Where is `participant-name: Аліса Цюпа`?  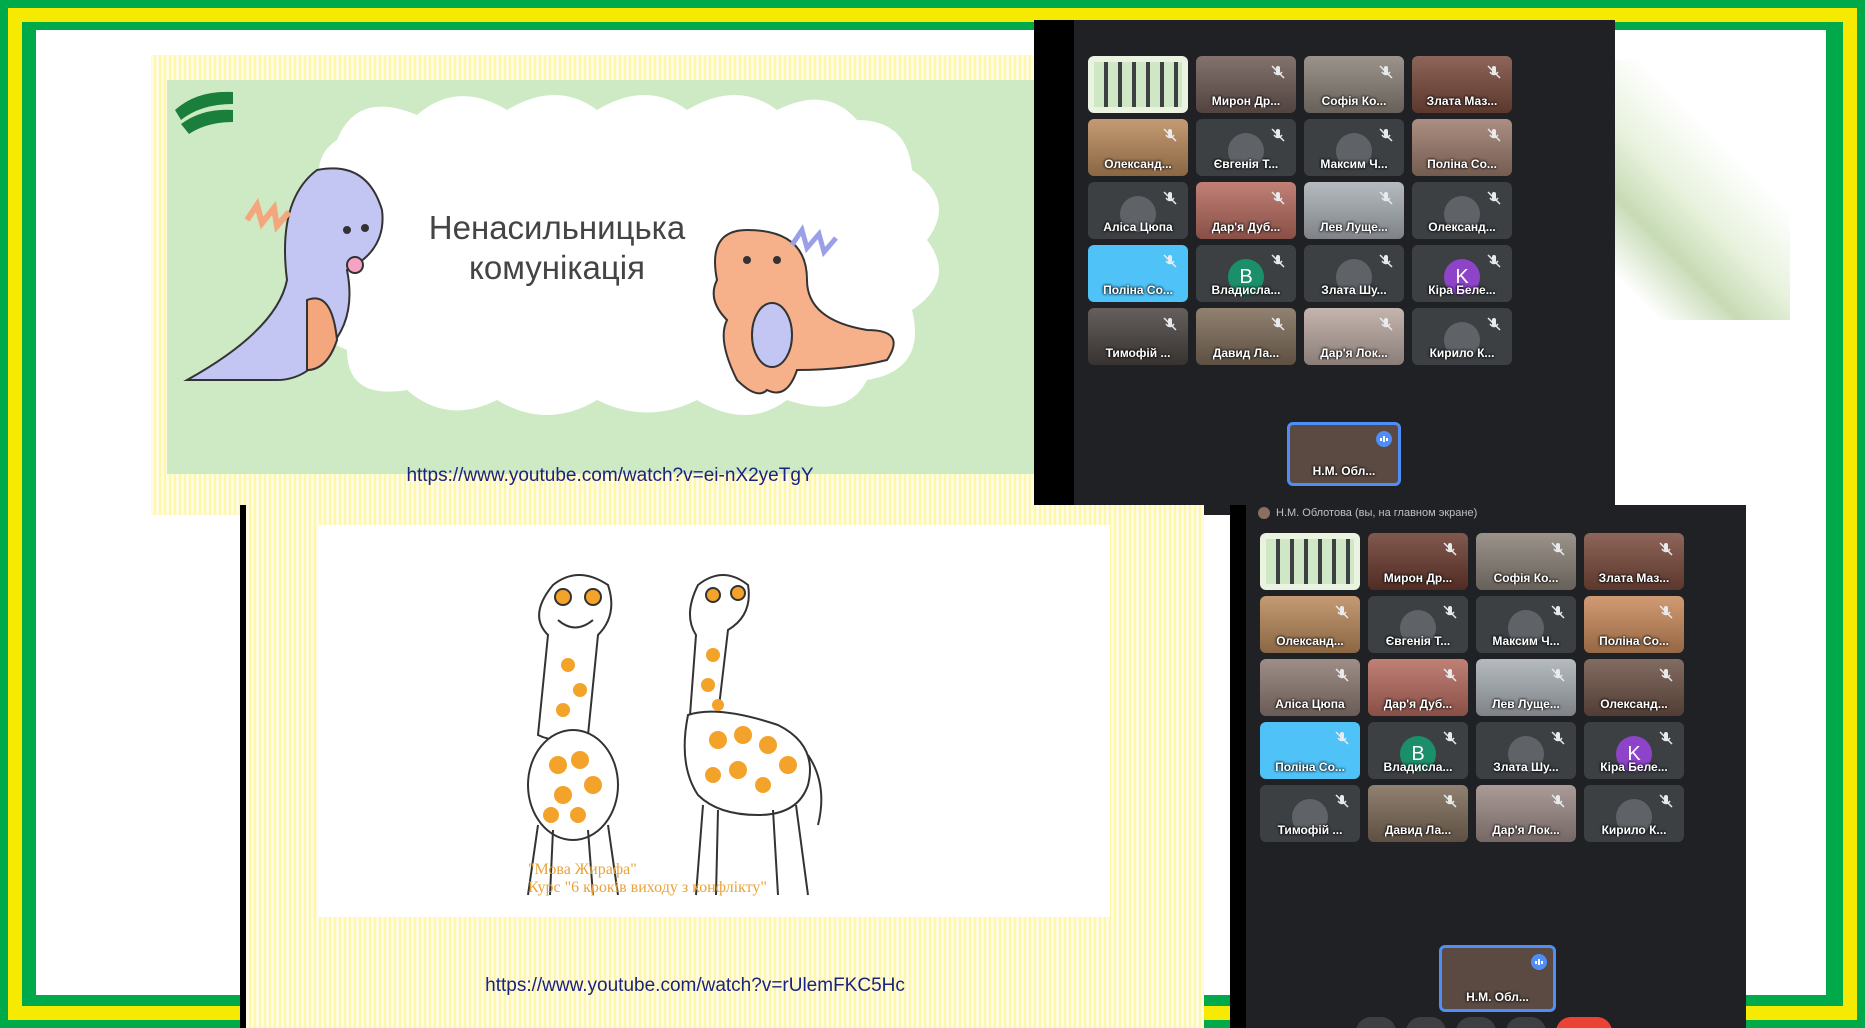 participant-name: Аліса Цюпа is located at coordinates (1138, 227).